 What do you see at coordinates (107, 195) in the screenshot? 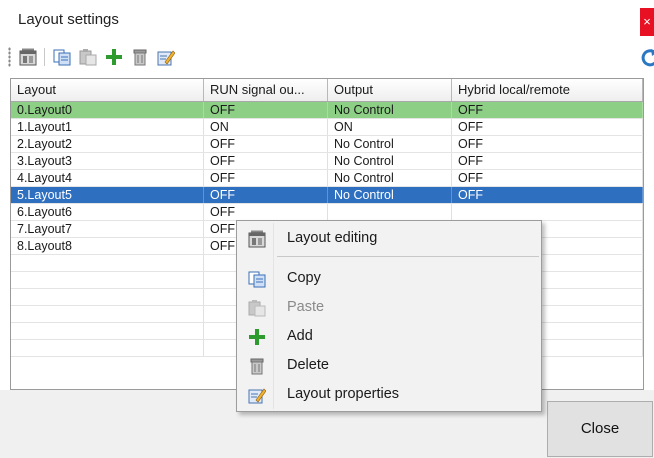
I see `cell-layout: 5.Layout5` at bounding box center [107, 195].